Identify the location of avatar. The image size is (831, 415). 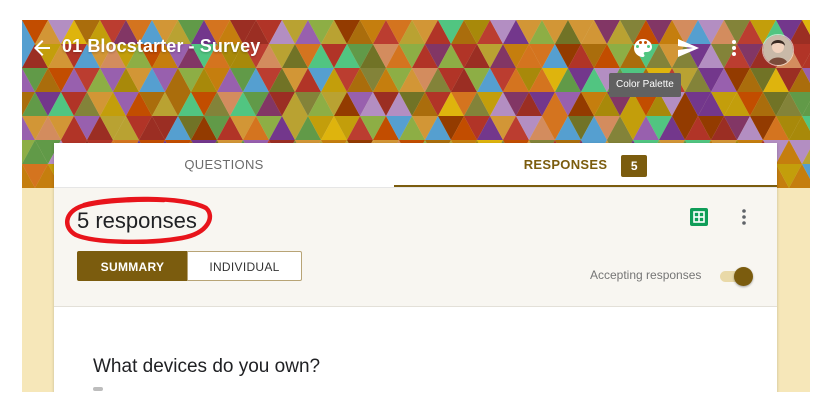
(778, 50).